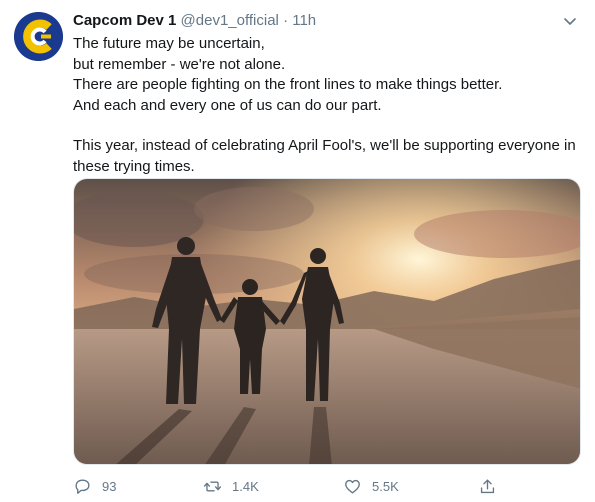 Image resolution: width=595 pixels, height=502 pixels. I want to click on timestamp: 11h, so click(304, 20).